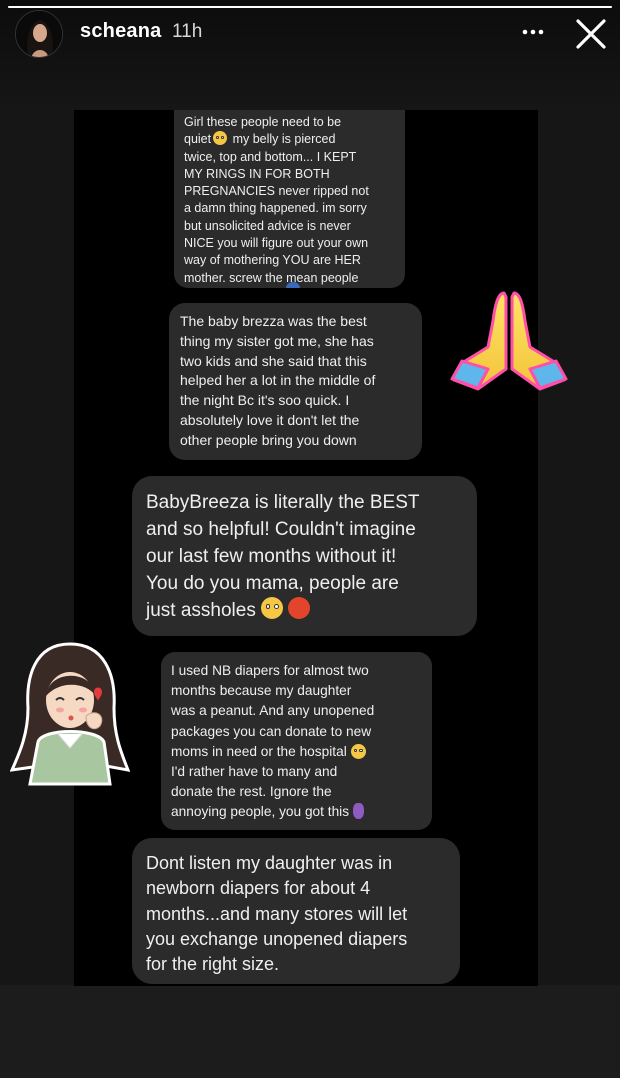 This screenshot has width=620, height=1078. What do you see at coordinates (201, 610) in the screenshot?
I see `message-text: just assholes` at bounding box center [201, 610].